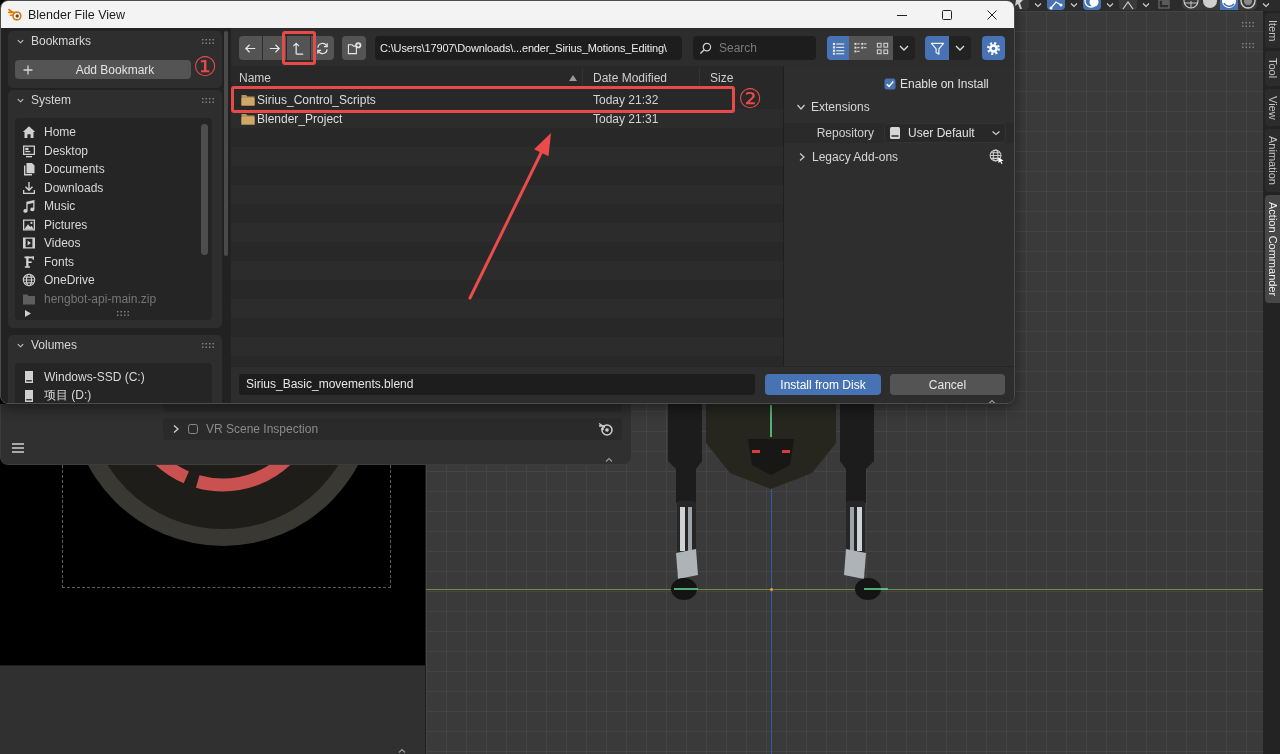 The height and width of the screenshot is (754, 1280). I want to click on list-scrollbar, so click(204, 189).